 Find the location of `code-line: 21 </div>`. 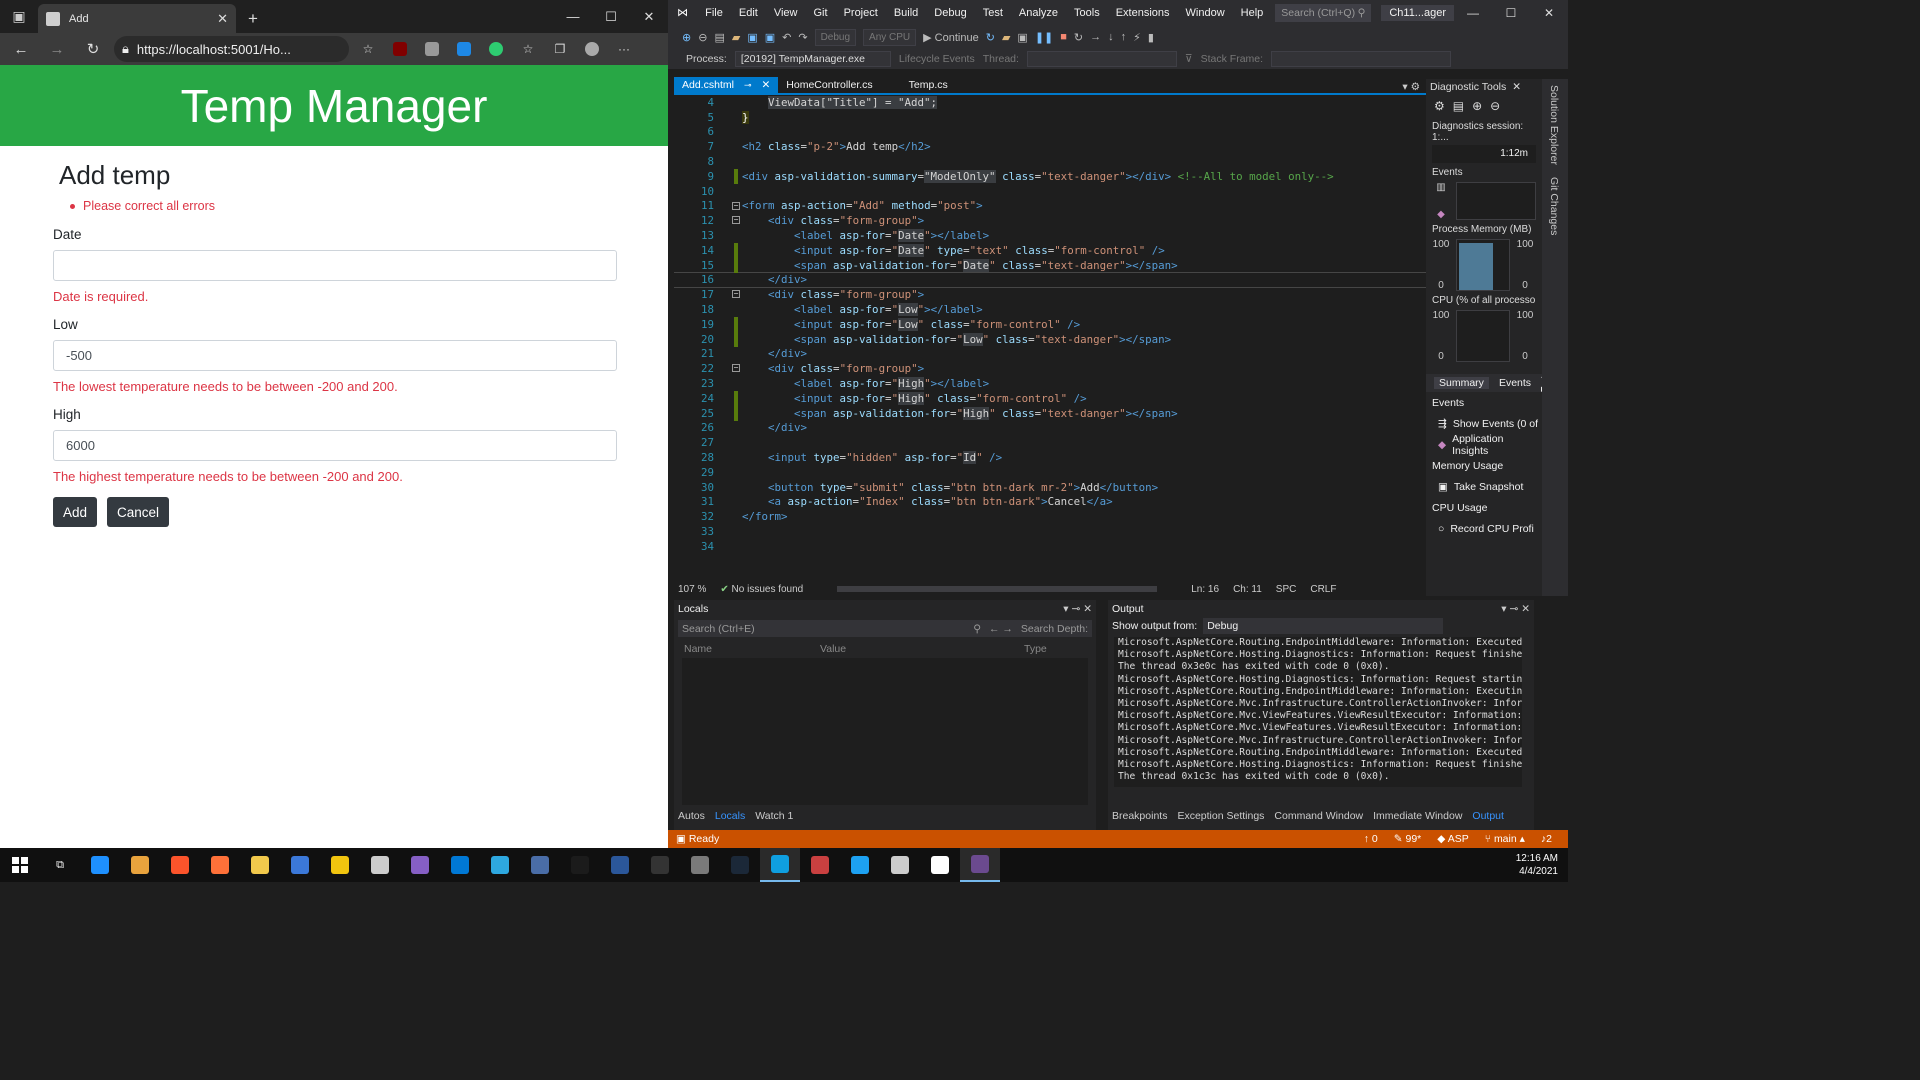

code-line: 21 </div> is located at coordinates (1050, 354).